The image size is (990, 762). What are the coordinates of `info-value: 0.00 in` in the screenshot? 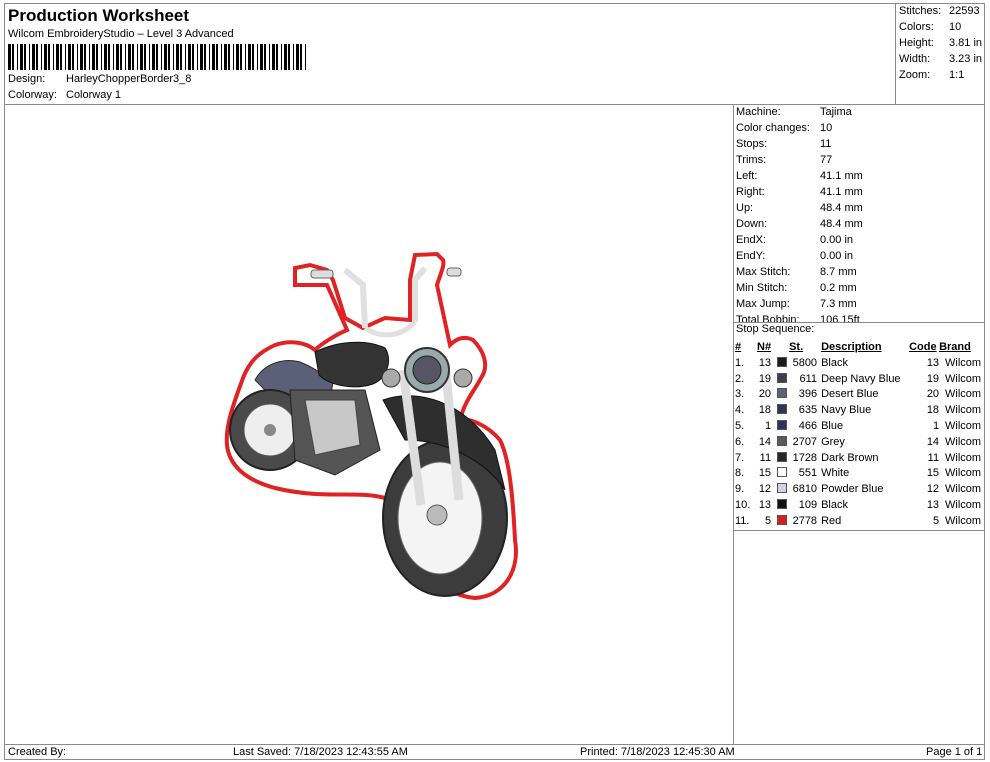 It's located at (837, 240).